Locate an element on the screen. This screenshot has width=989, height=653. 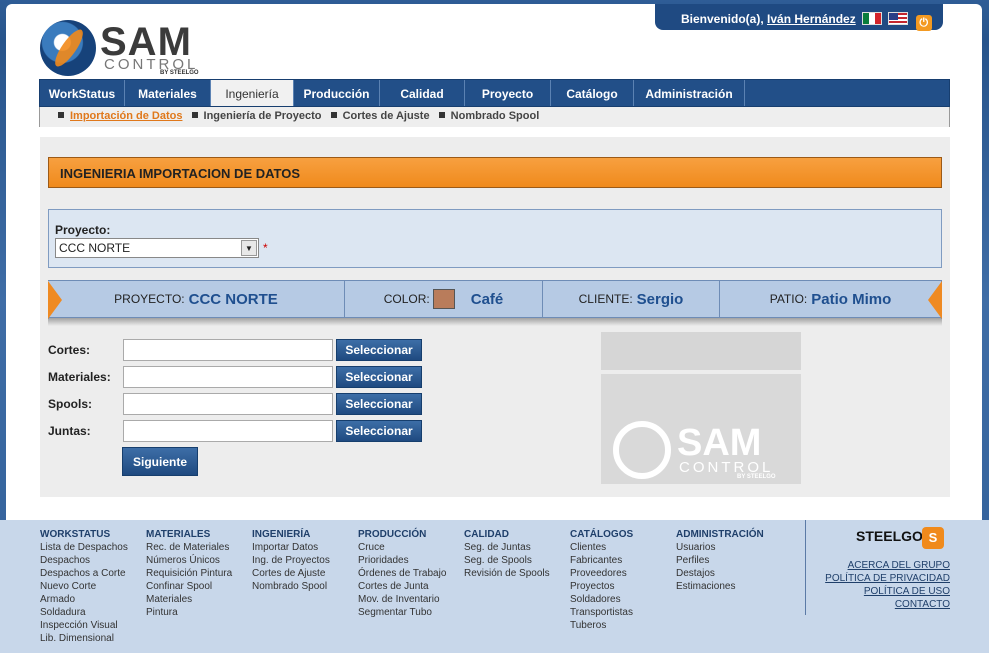
footer-link: Prioridades is located at coordinates (402, 560).